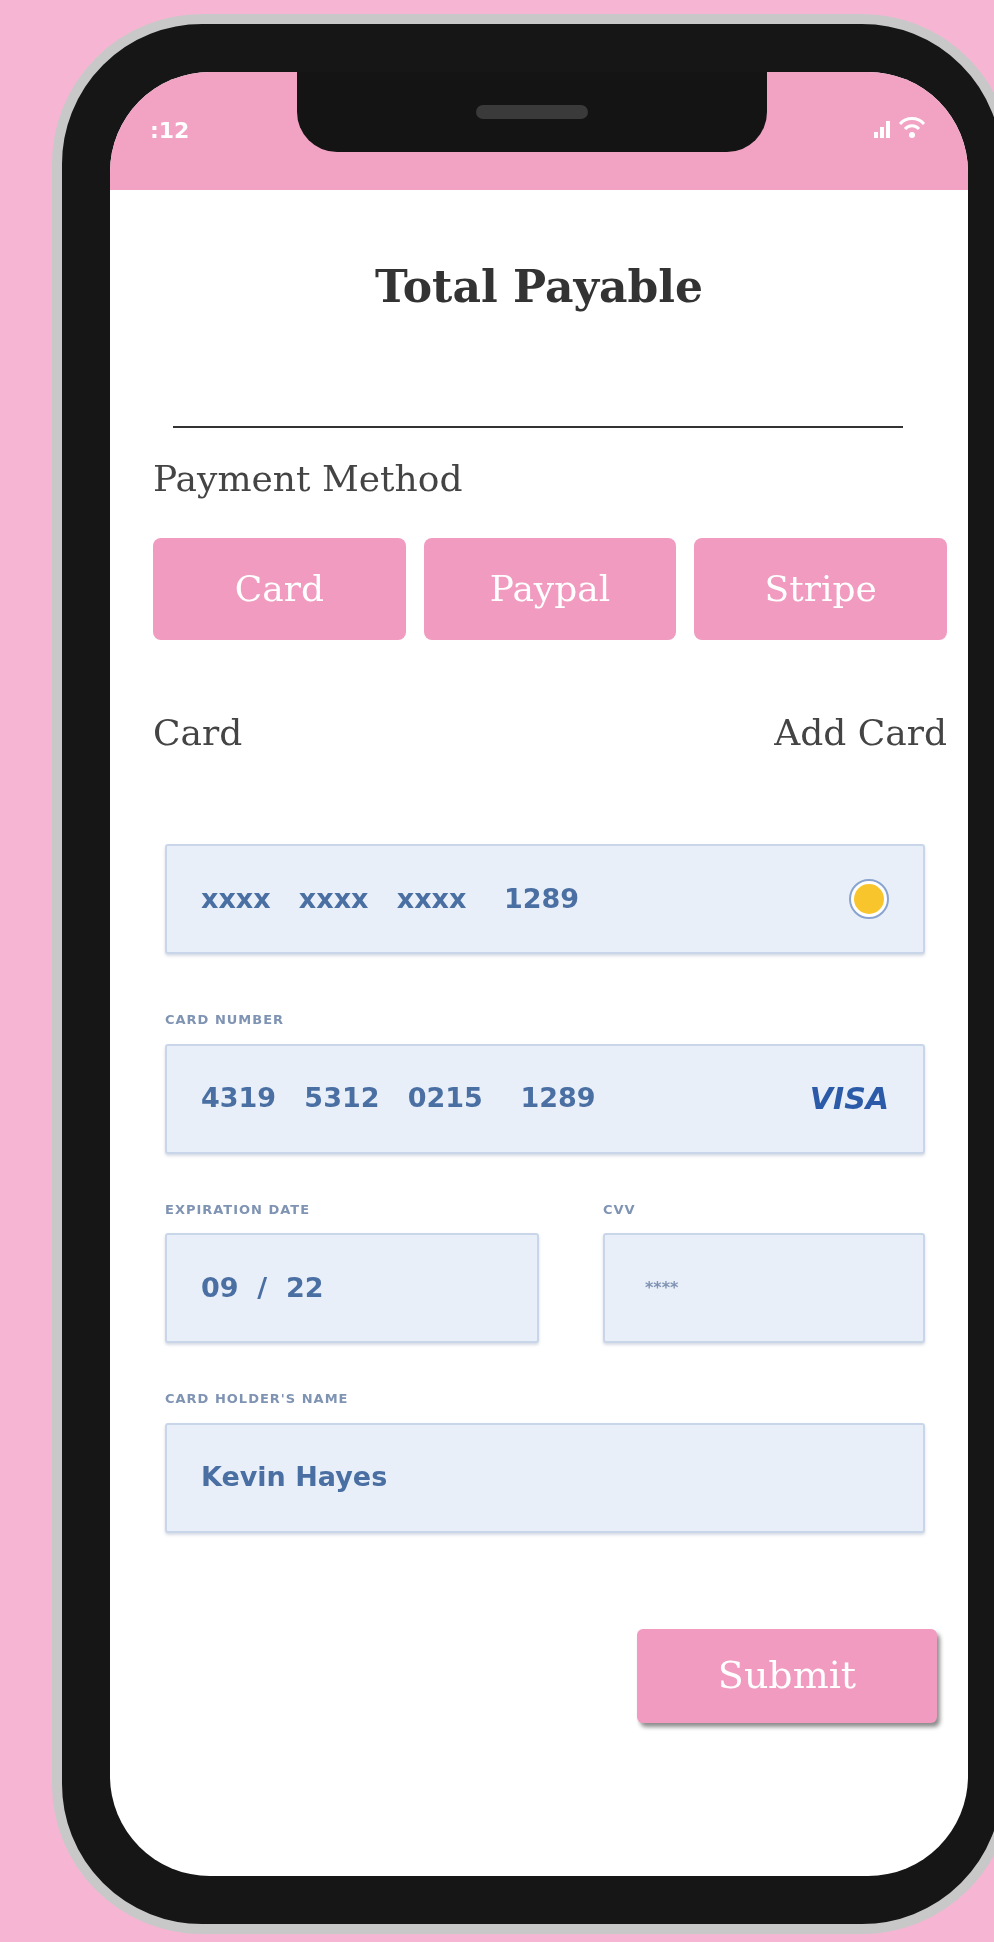 This screenshot has width=994, height=1942. Describe the element at coordinates (849, 1099) in the screenshot. I see `card-brand: VISA` at that location.